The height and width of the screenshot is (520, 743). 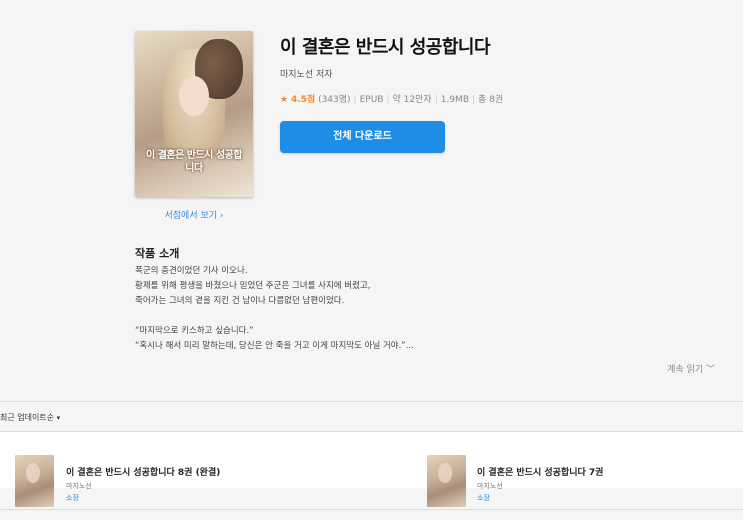 What do you see at coordinates (454, 100) in the screenshot?
I see `size-label: 1.9MB` at bounding box center [454, 100].